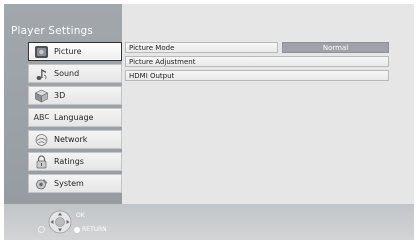  I want to click on picture-mode-value: Normal, so click(335, 47).